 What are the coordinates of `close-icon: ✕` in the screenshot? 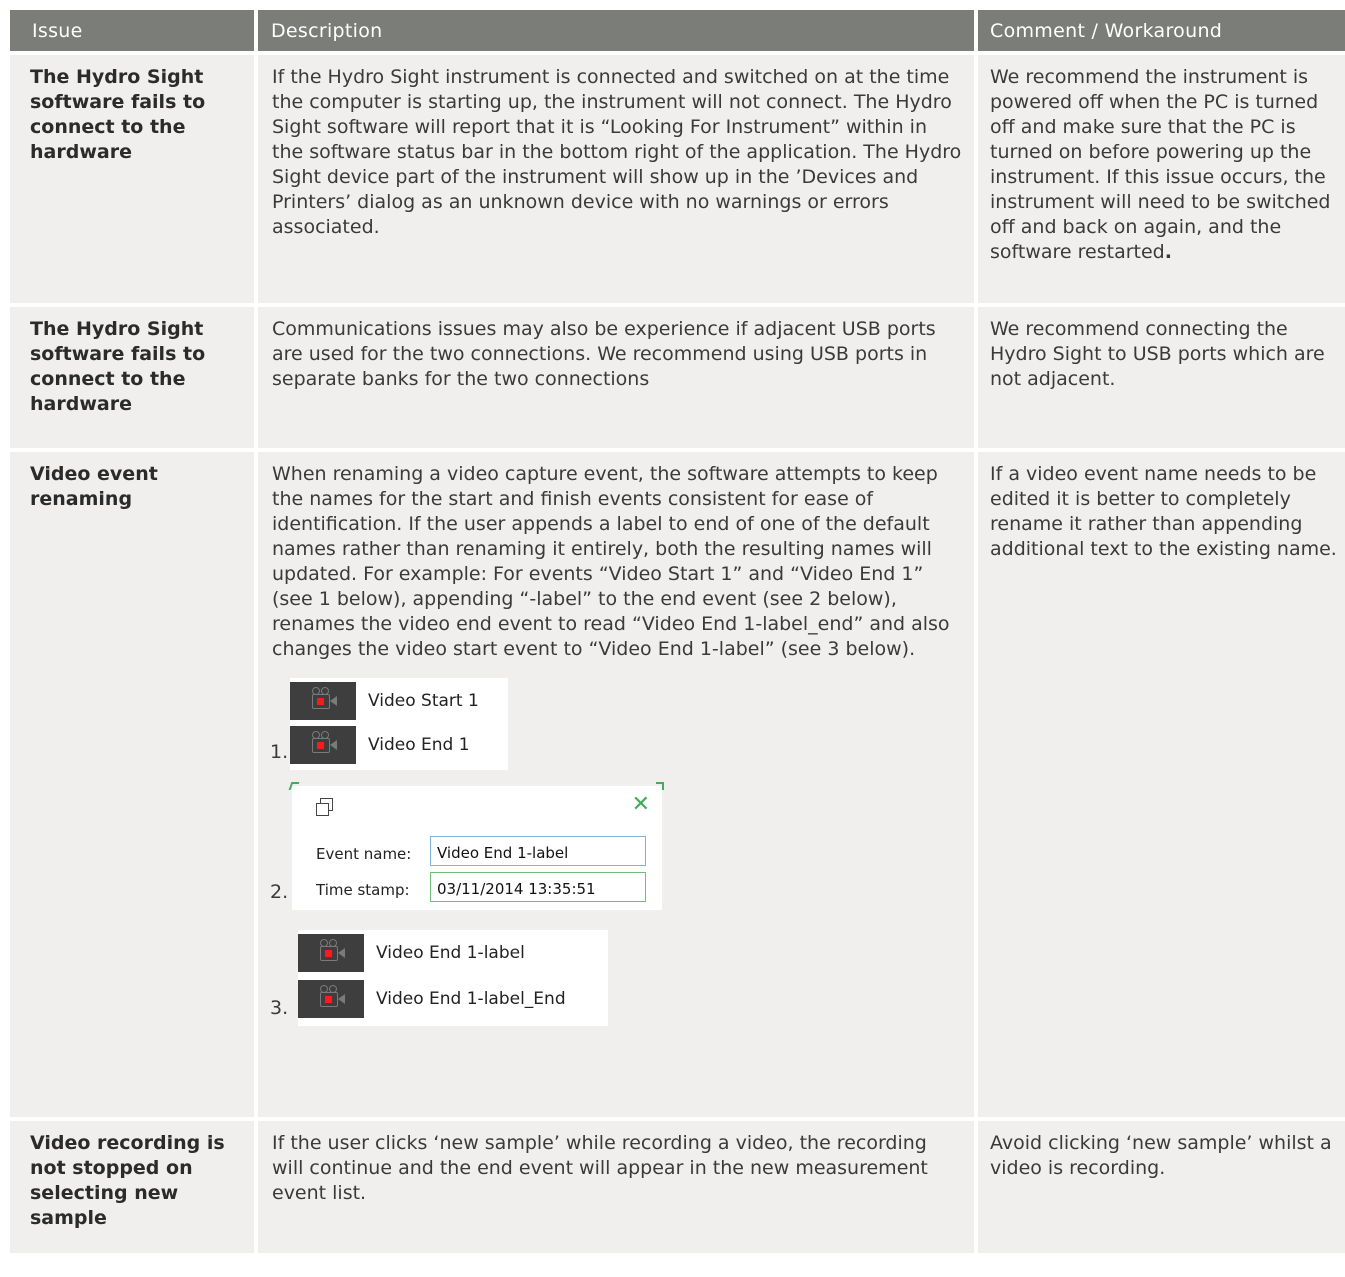 It's located at (641, 804).